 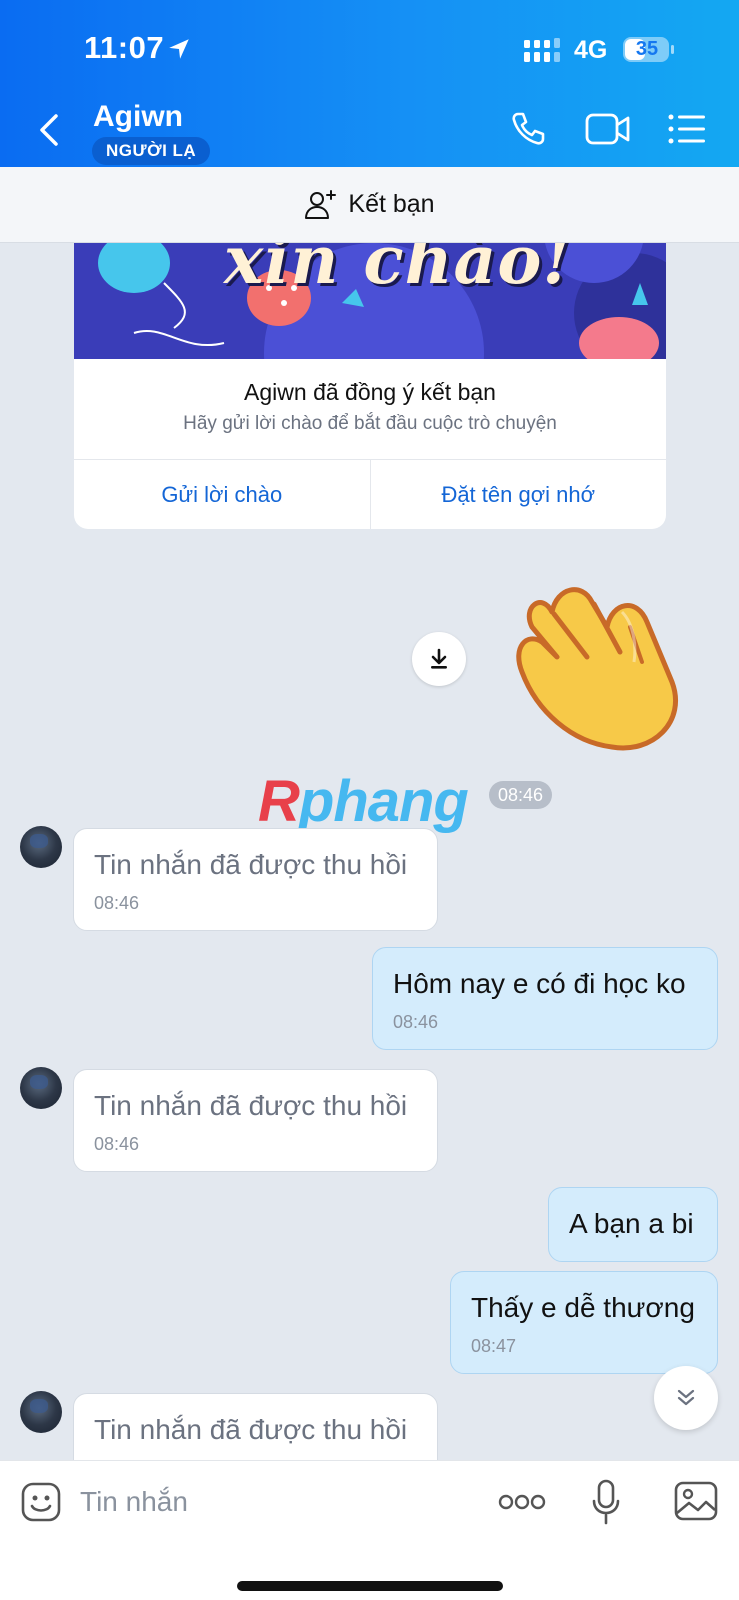 I want to click on time-divider: 08:46, so click(x=521, y=795).